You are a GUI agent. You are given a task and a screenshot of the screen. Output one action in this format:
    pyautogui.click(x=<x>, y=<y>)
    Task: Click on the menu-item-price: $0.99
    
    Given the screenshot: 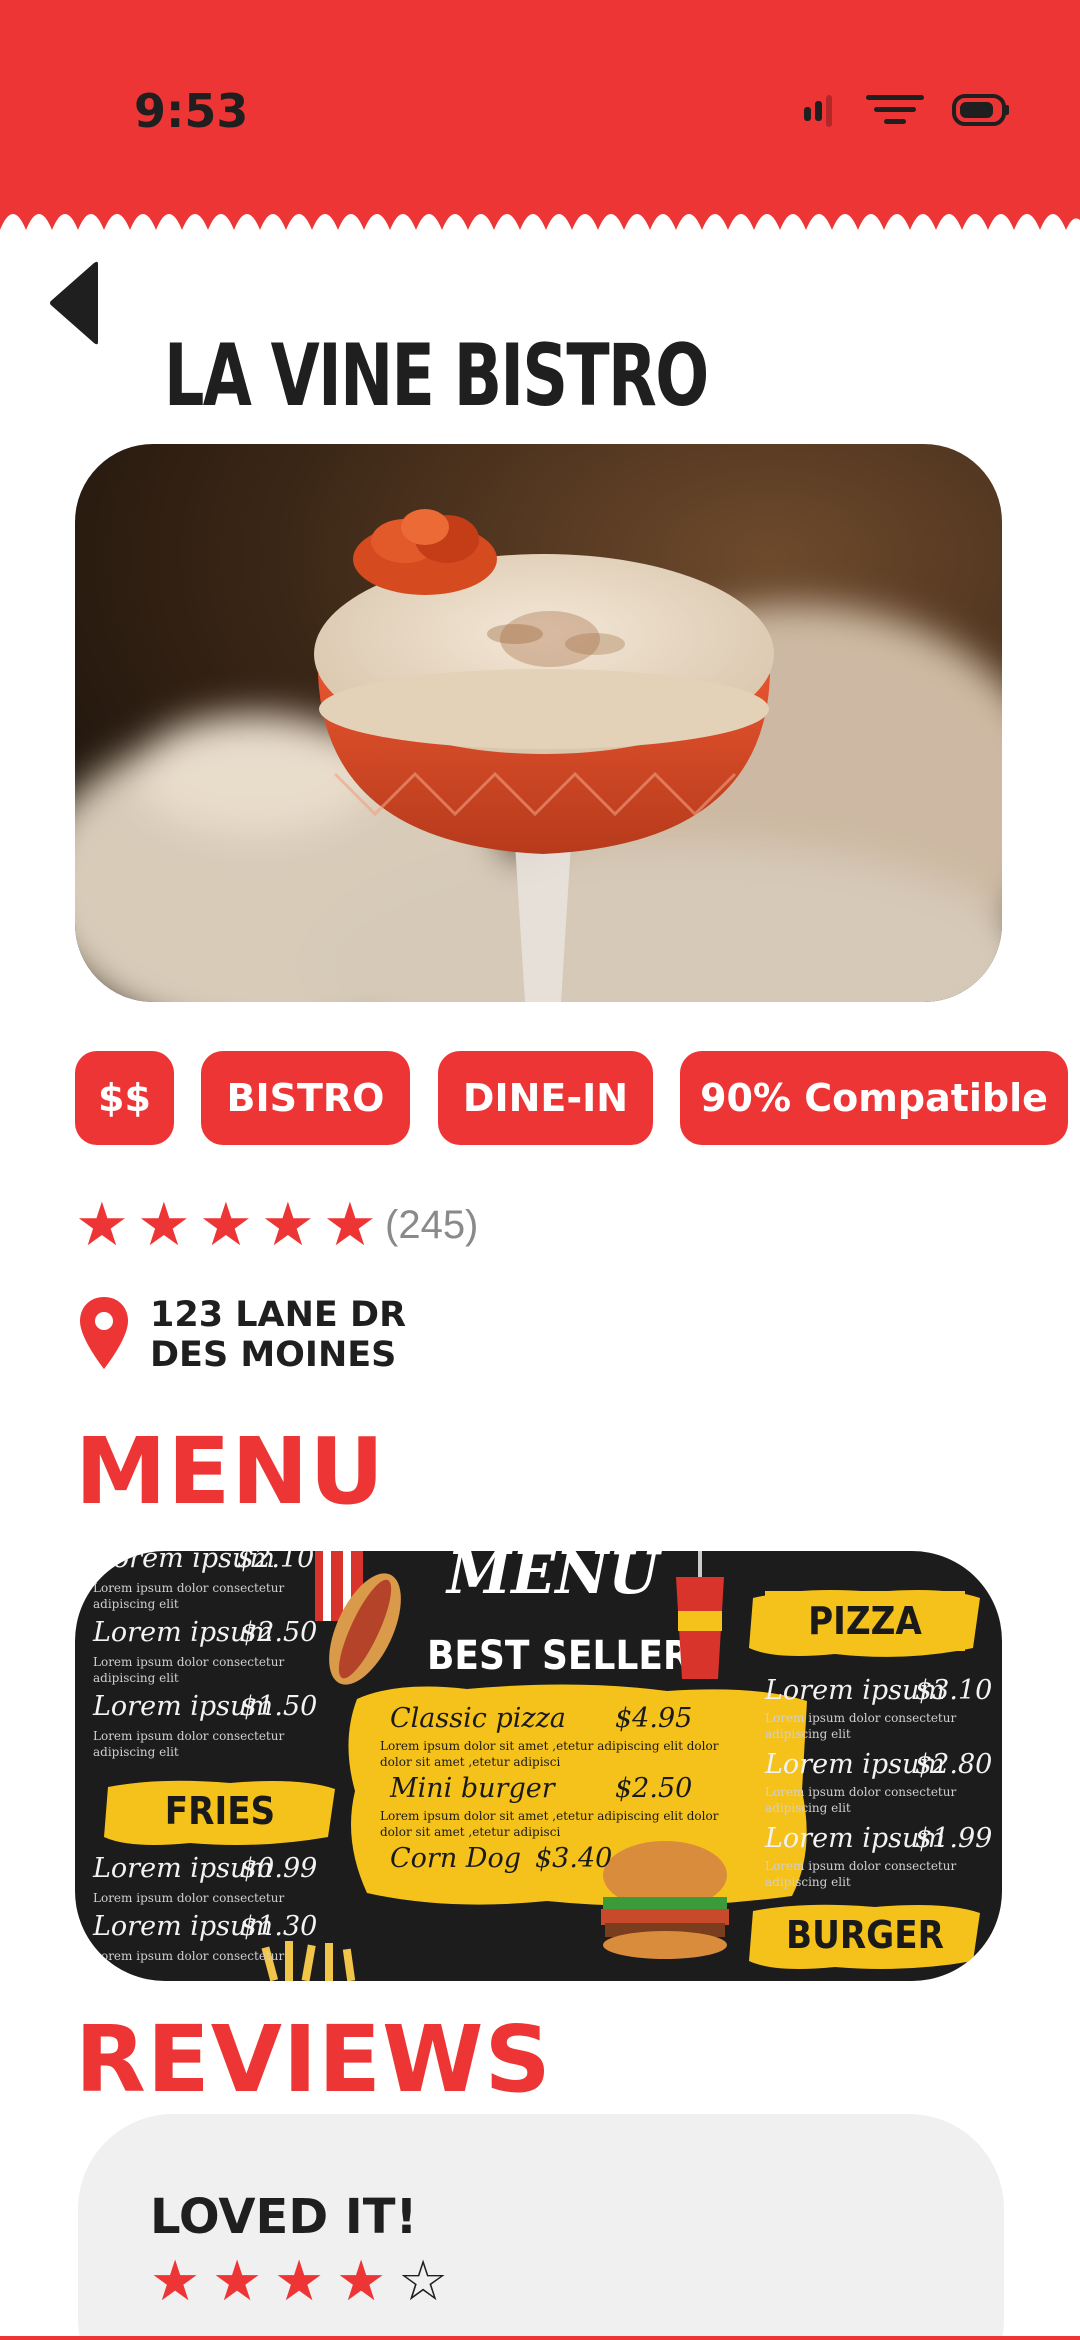 What is the action you would take?
    pyautogui.click(x=279, y=1868)
    